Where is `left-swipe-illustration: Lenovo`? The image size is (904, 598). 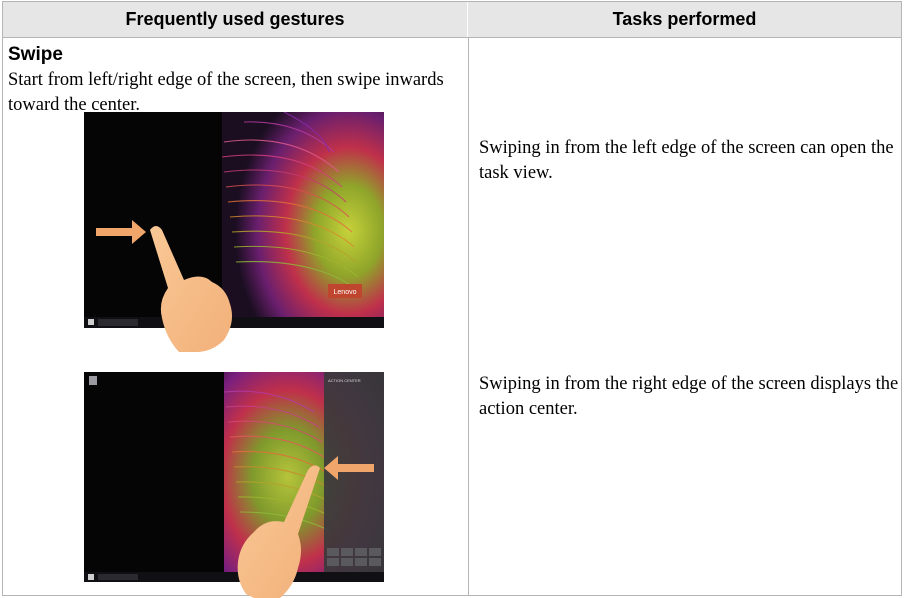
left-swipe-illustration: Lenovo is located at coordinates (234, 232).